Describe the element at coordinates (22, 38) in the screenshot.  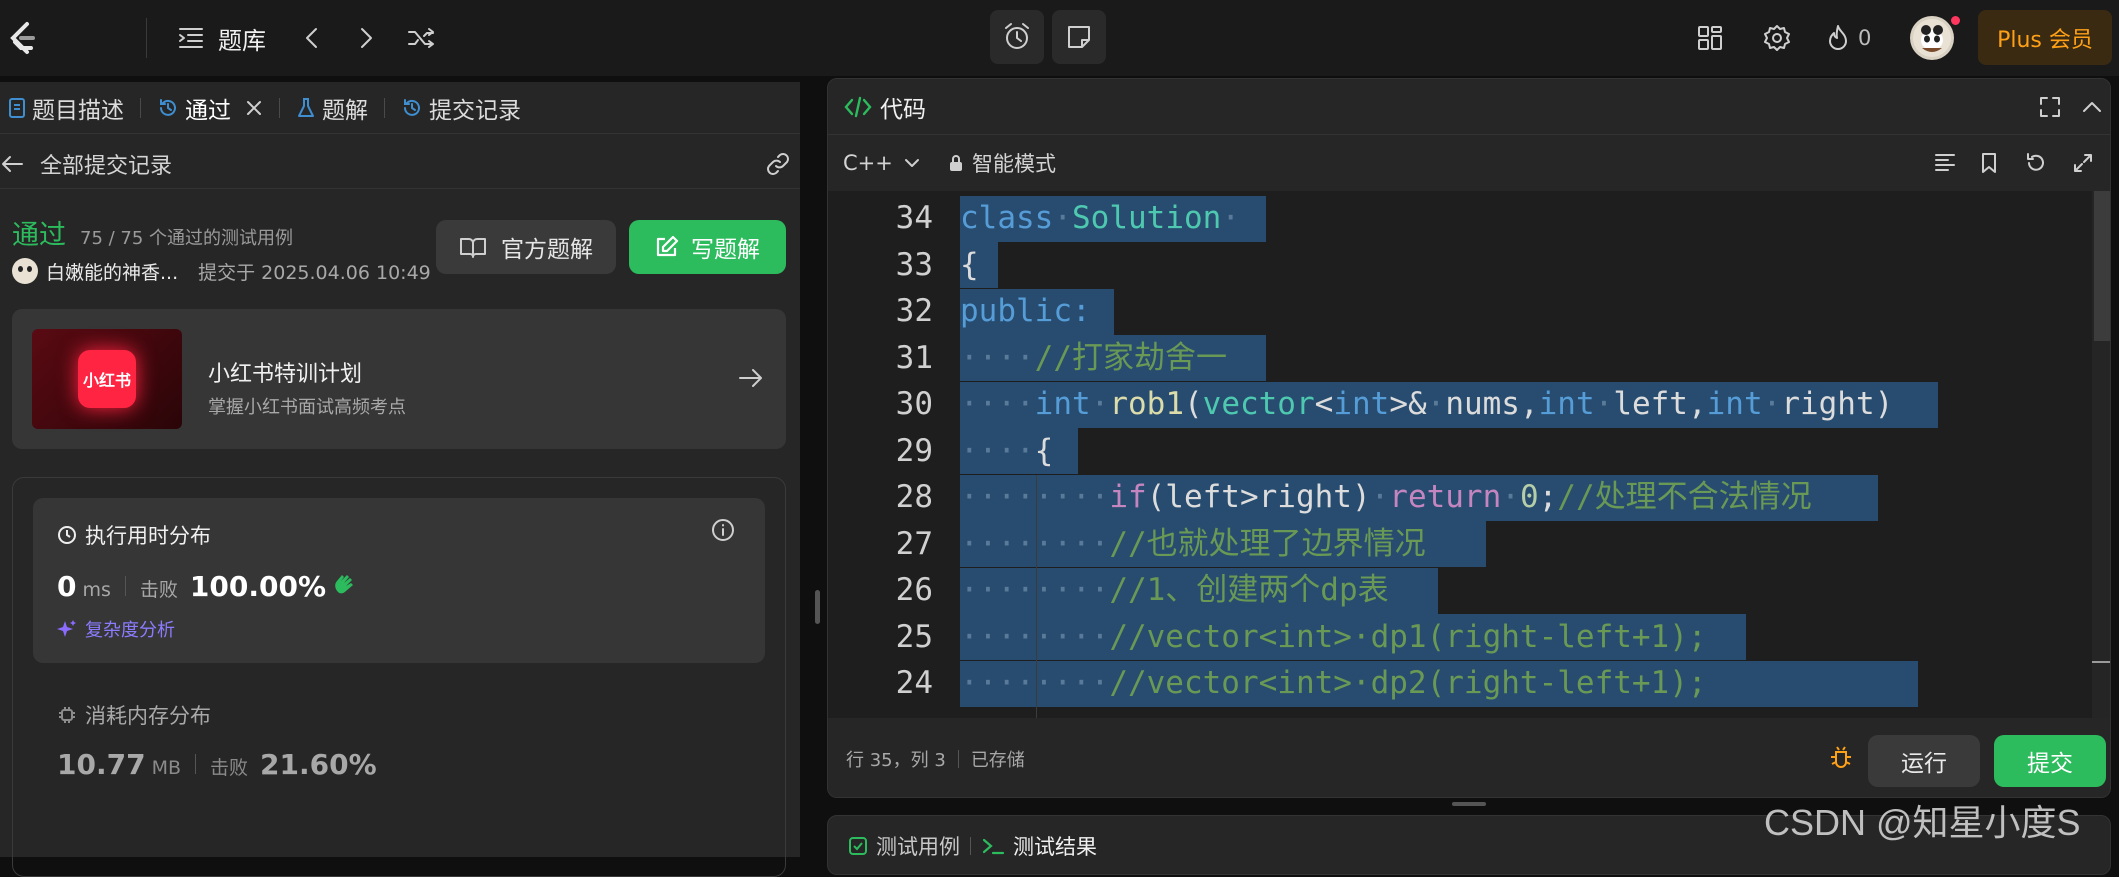
I see `leetcode-logo-icon` at that location.